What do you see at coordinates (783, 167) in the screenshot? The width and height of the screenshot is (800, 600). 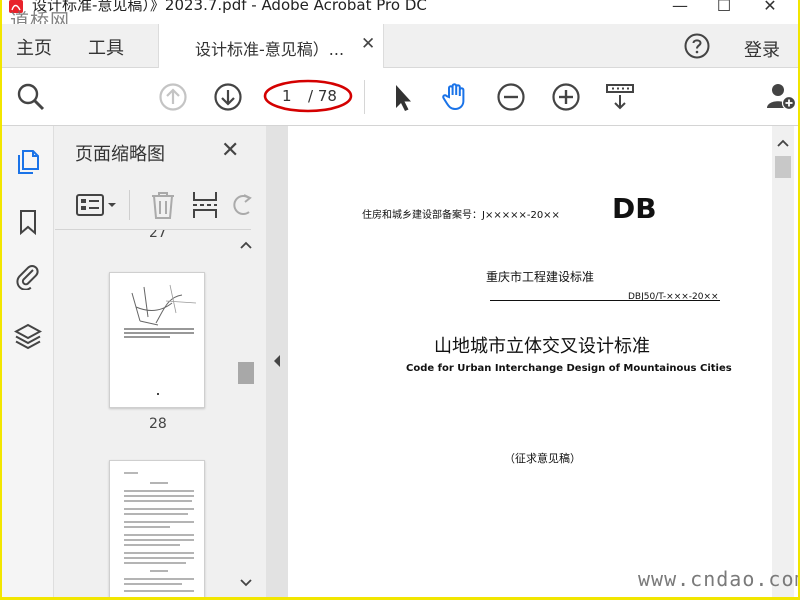 I see `document-scroll-thumb` at bounding box center [783, 167].